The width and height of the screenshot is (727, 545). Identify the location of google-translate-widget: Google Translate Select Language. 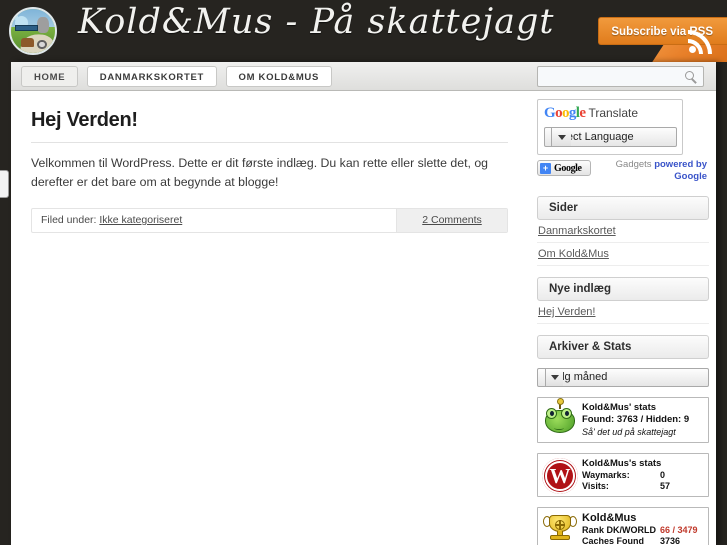
(610, 127).